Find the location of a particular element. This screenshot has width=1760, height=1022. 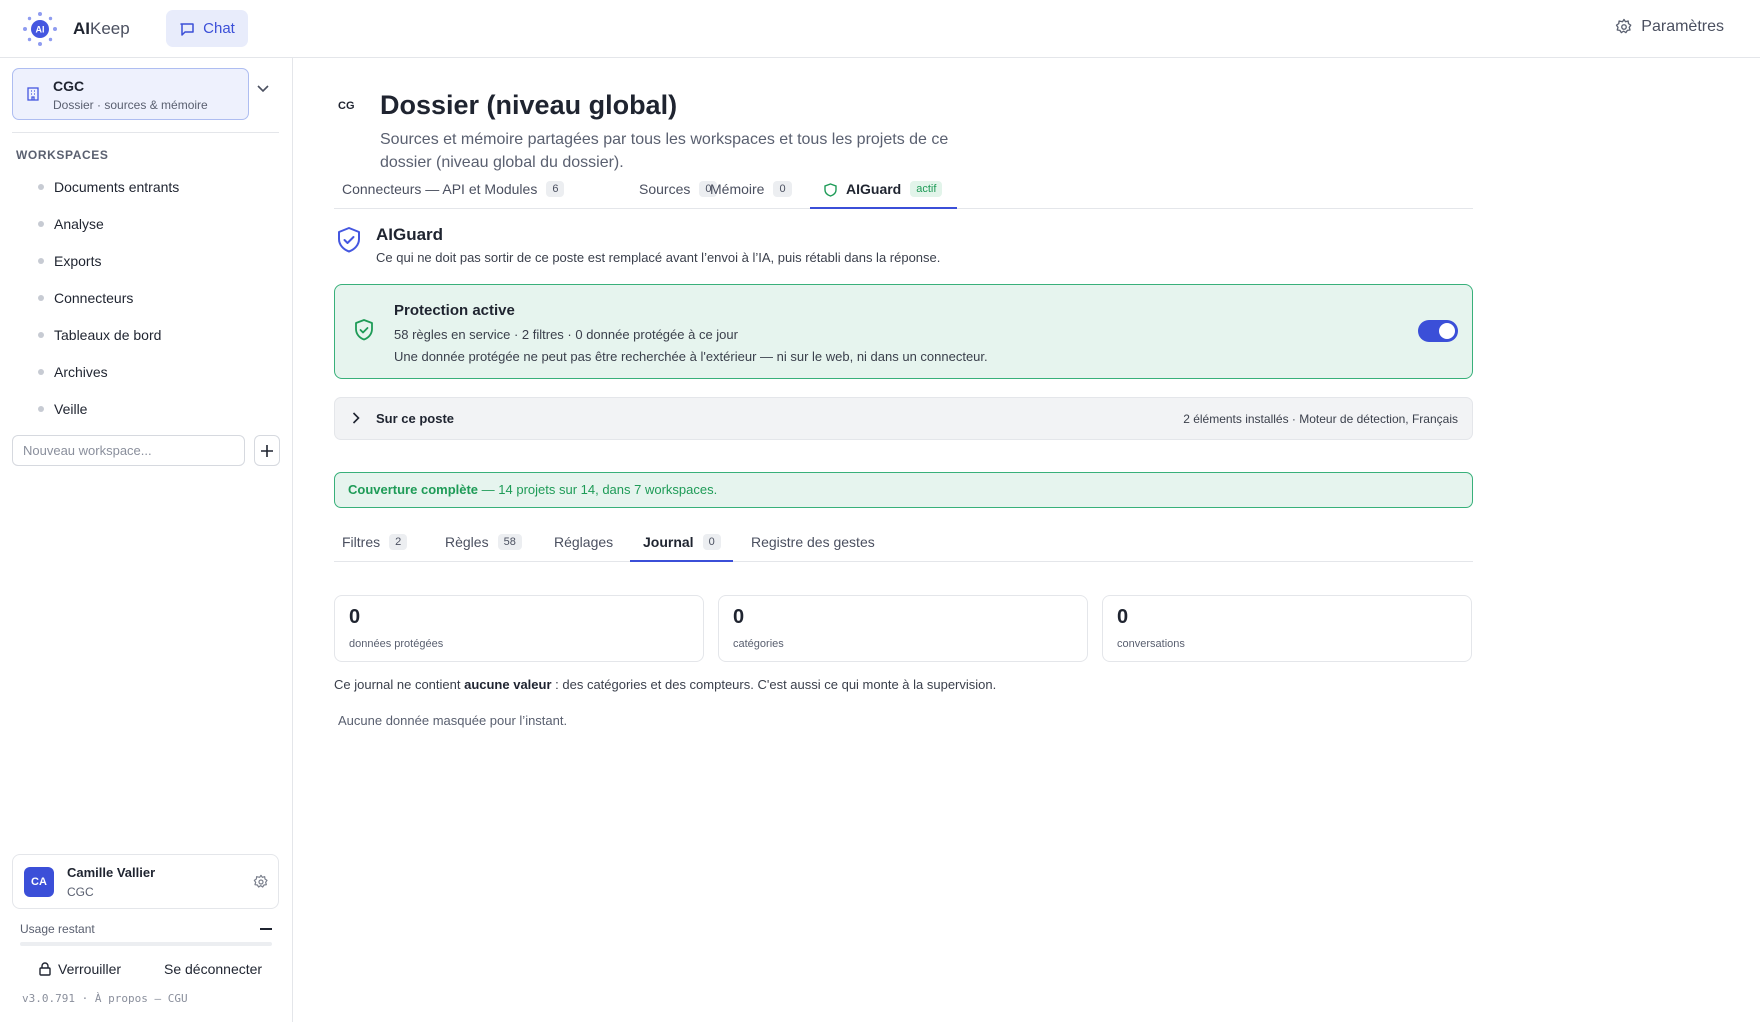

status-badge: actif is located at coordinates (926, 189).